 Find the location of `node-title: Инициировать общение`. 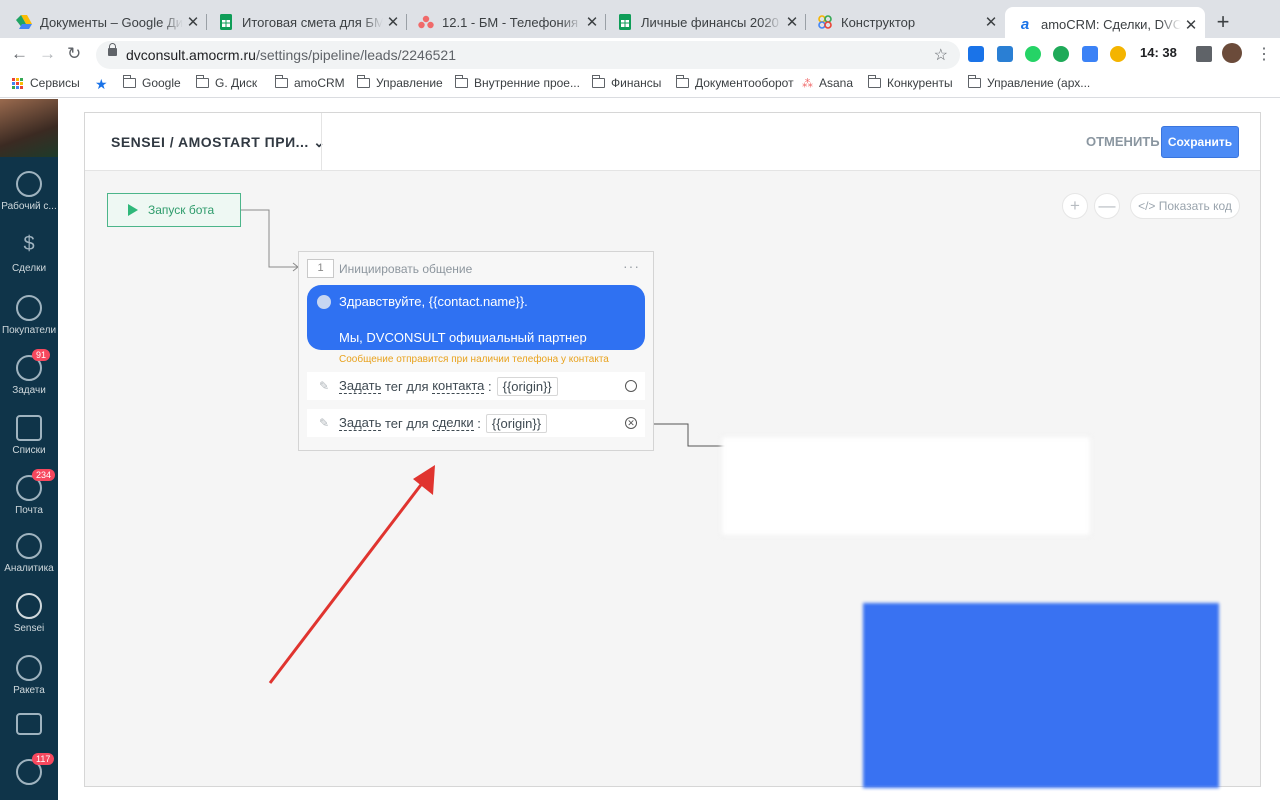

node-title: Инициировать общение is located at coordinates (405, 269).